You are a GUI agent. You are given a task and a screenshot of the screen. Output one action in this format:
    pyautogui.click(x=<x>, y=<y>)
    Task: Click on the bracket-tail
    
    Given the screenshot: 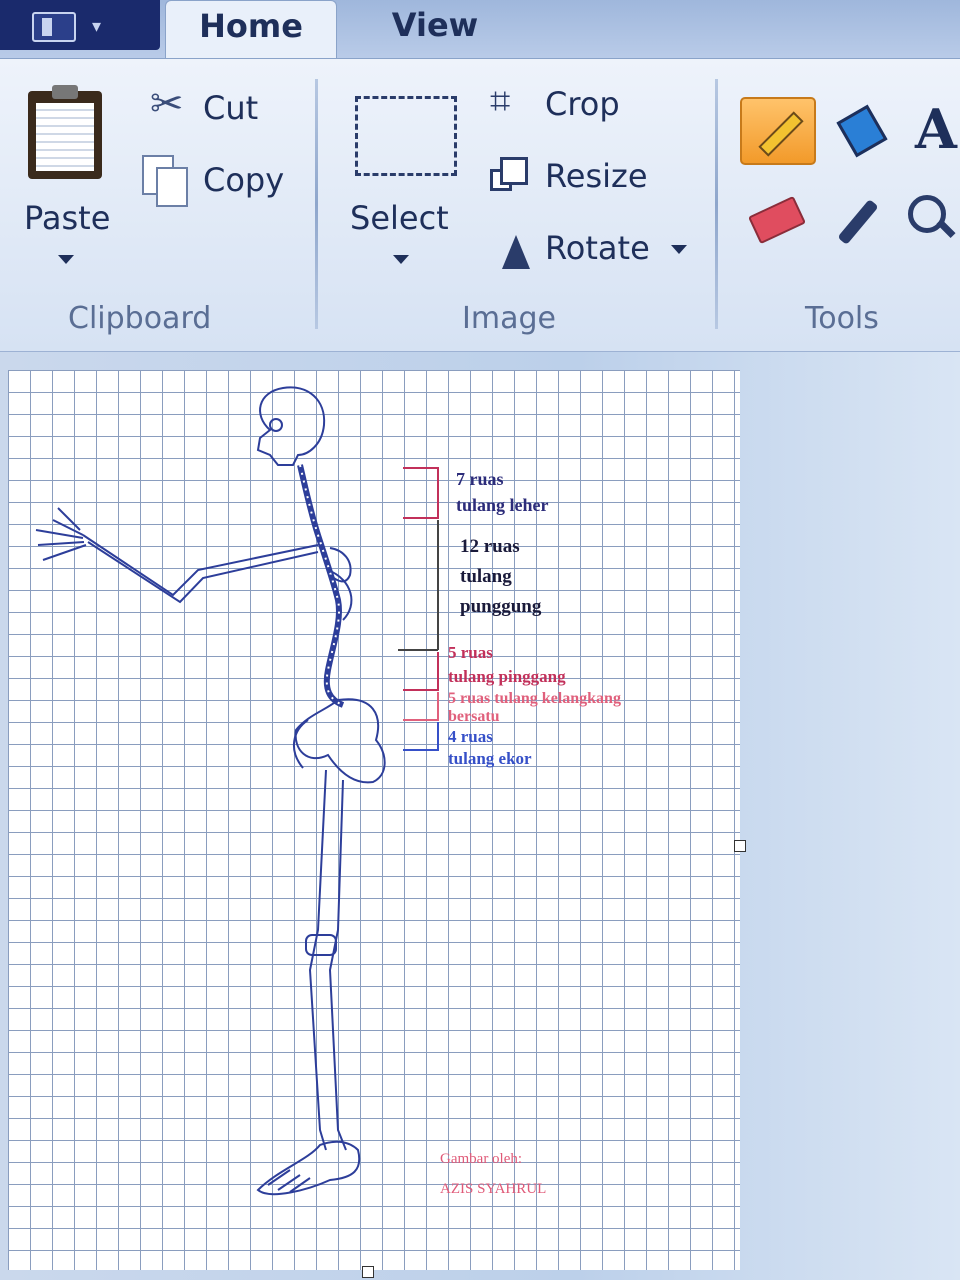 What is the action you would take?
    pyautogui.click(x=421, y=736)
    